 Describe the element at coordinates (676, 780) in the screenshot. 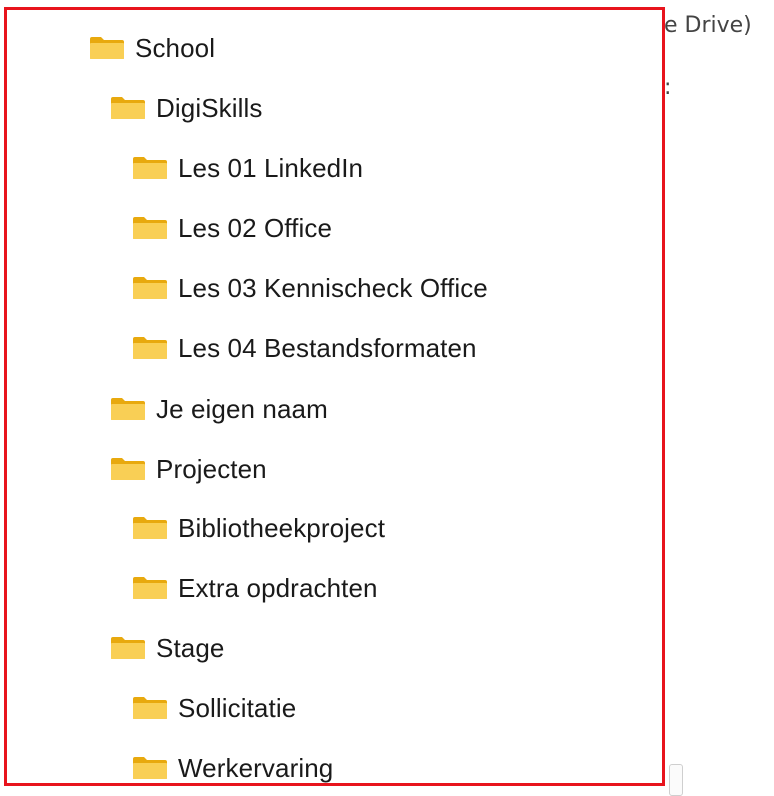

I see `scrollbar-thumb` at that location.